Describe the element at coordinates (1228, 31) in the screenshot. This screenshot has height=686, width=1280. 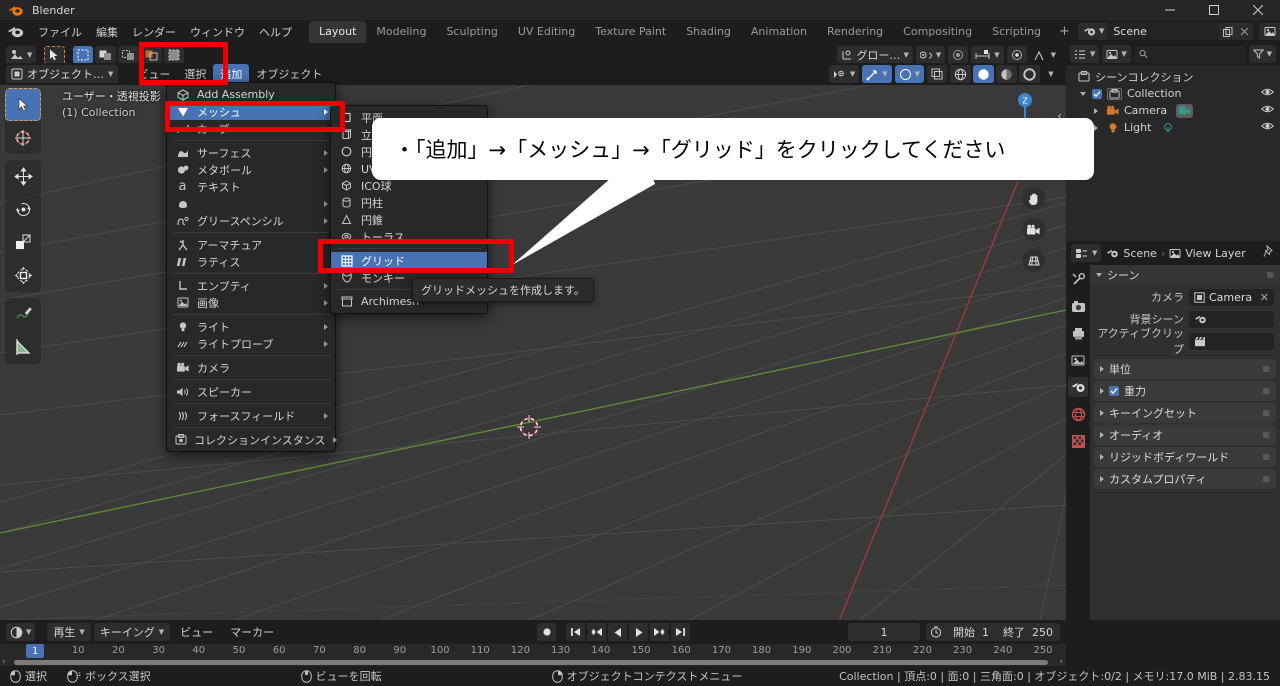
I see `new-scene-button` at that location.